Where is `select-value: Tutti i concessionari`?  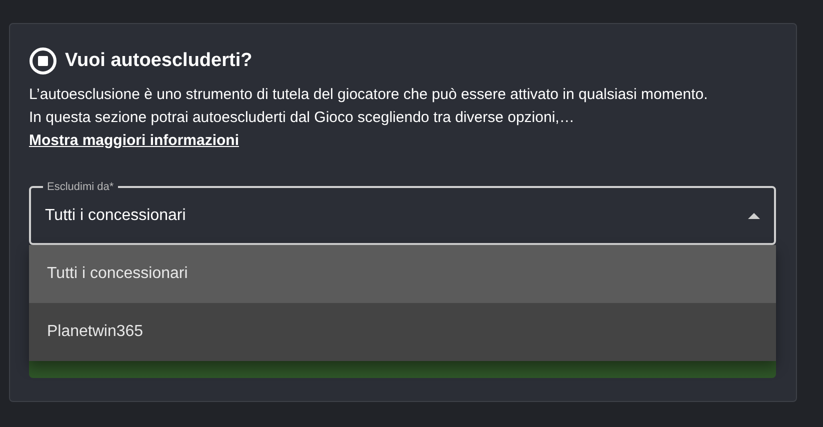 select-value: Tutti i concessionari is located at coordinates (115, 215).